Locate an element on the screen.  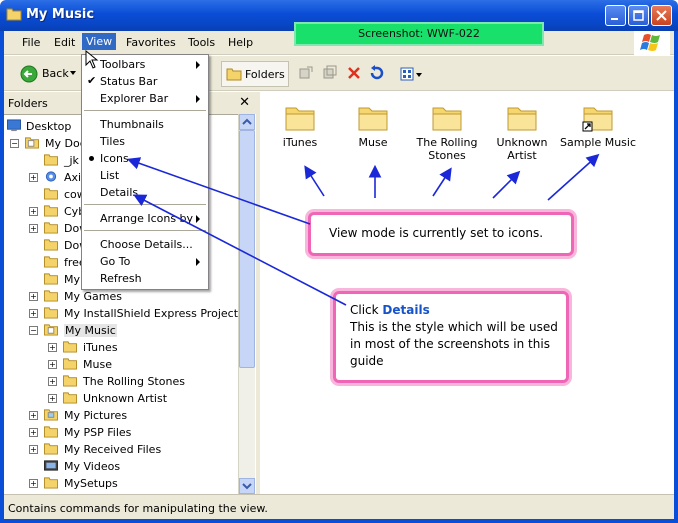
arrow-to-details-item is located at coordinates (240, 250).